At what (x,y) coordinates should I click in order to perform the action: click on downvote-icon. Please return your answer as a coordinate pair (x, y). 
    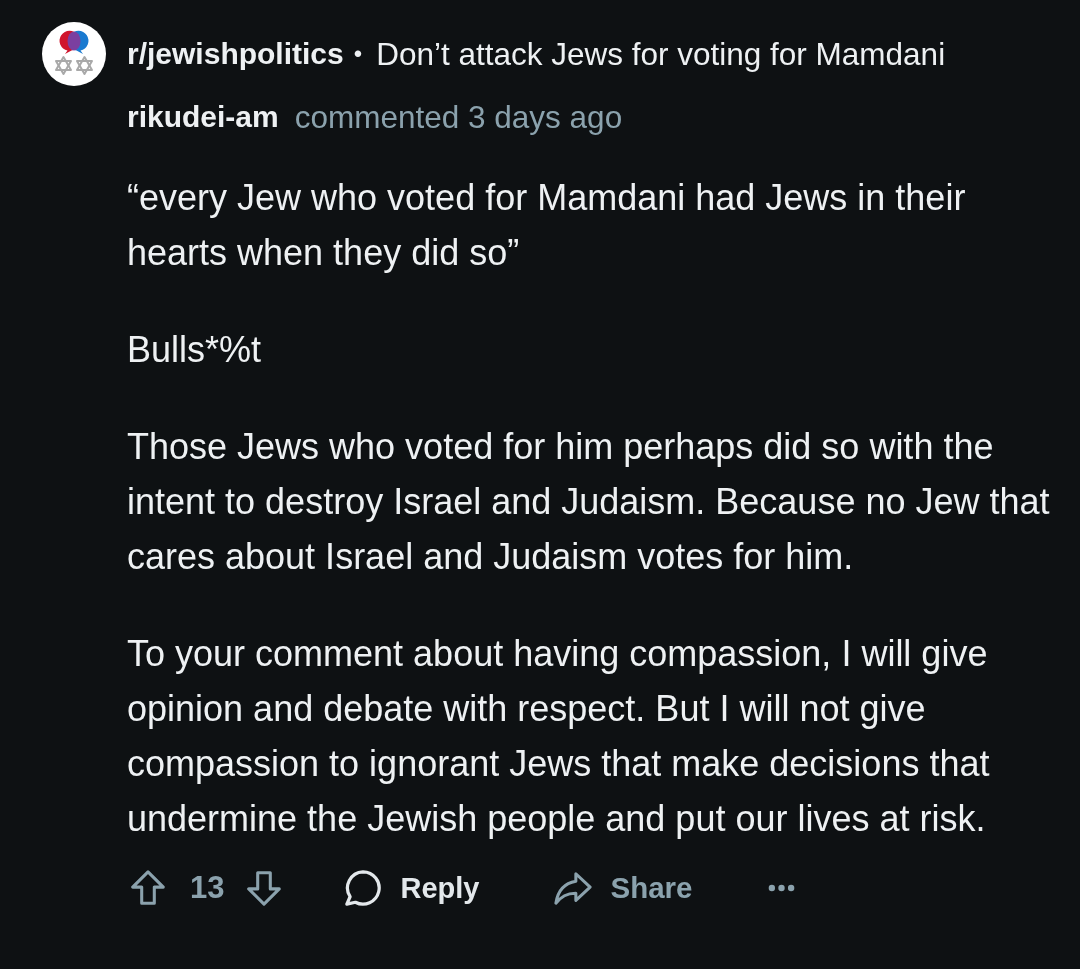
    Looking at the image, I should click on (264, 888).